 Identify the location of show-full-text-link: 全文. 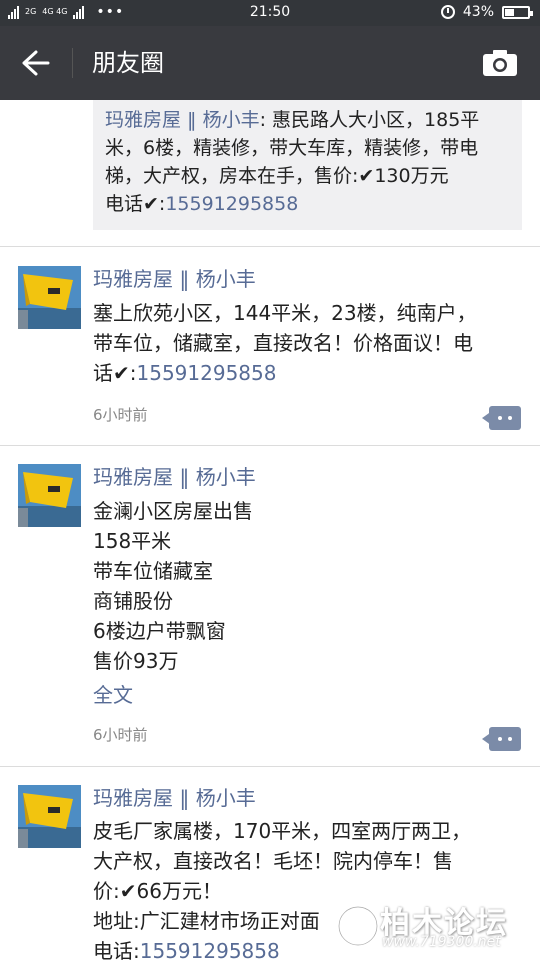
(113, 693).